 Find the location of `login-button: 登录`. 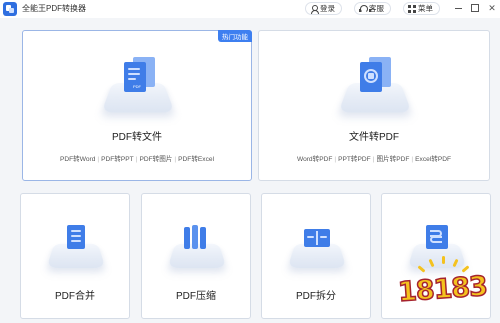

login-button: 登录 is located at coordinates (323, 8).